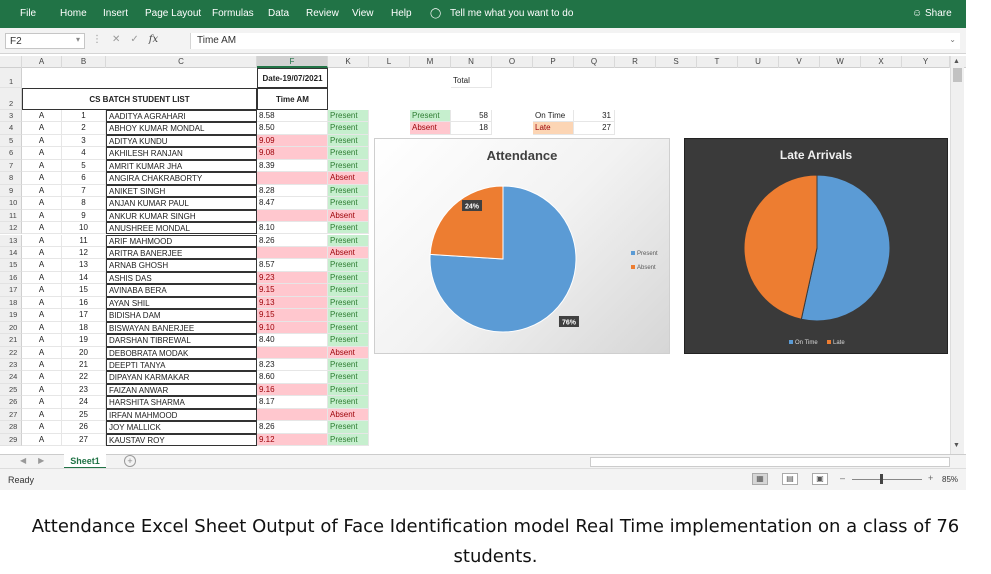 The width and height of the screenshot is (991, 574). I want to click on roll-cell: 14, so click(84, 278).